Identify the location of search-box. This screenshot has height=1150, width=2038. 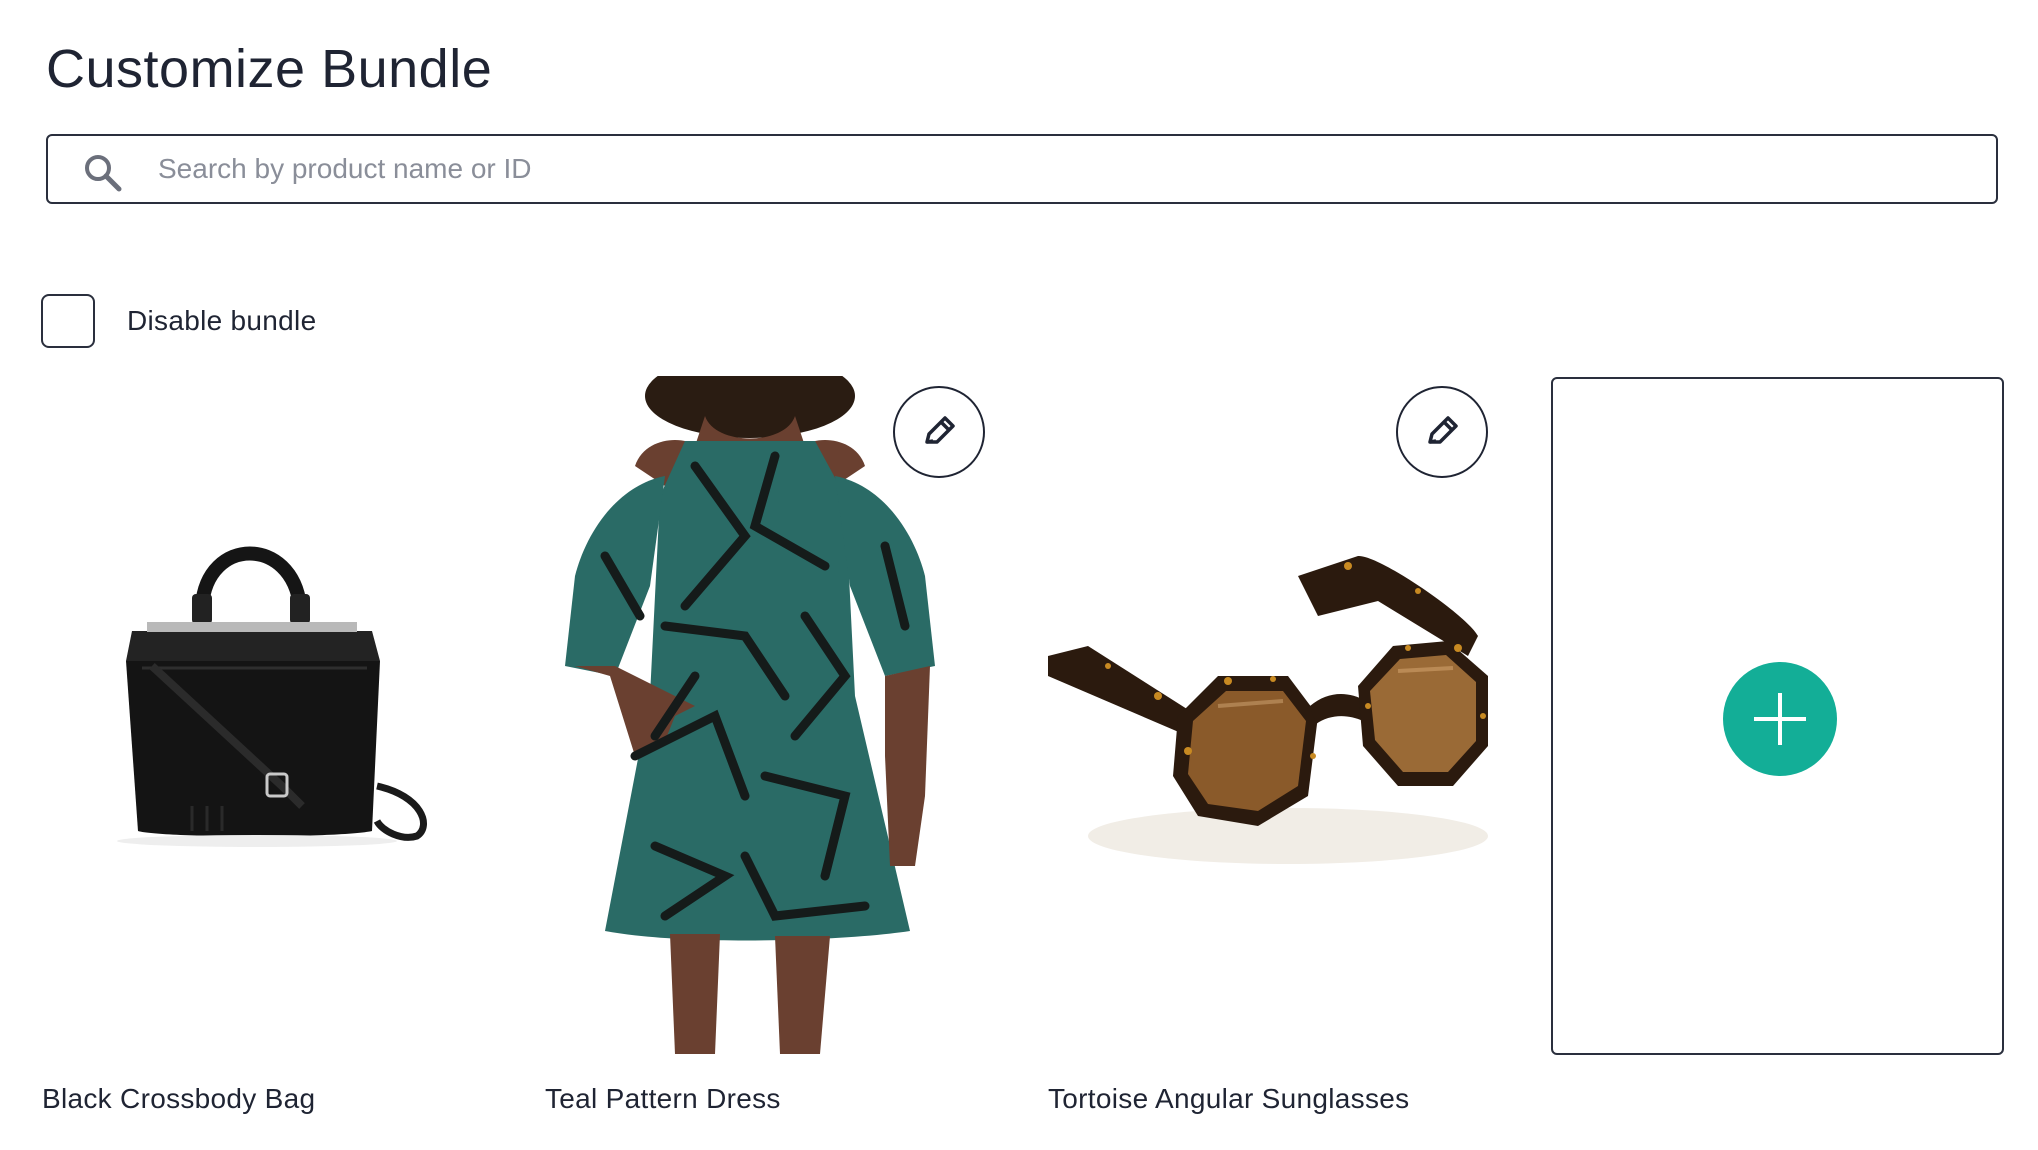
(1022, 169).